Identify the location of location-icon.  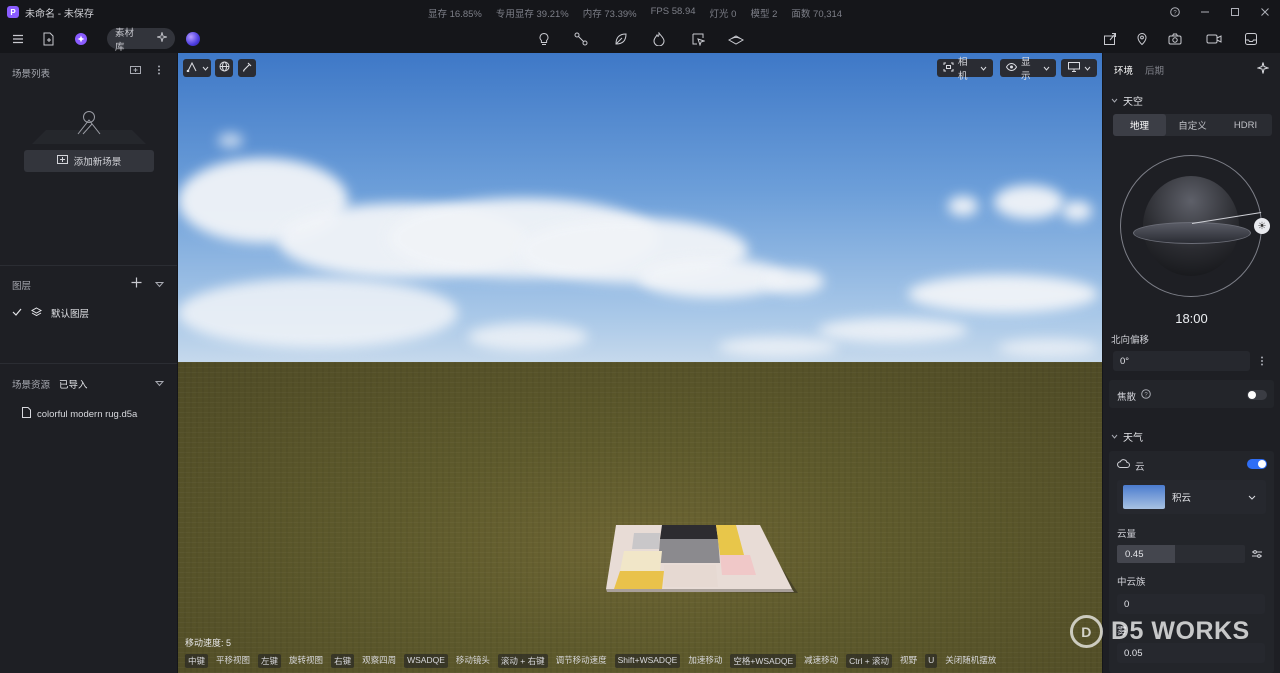
(1142, 38).